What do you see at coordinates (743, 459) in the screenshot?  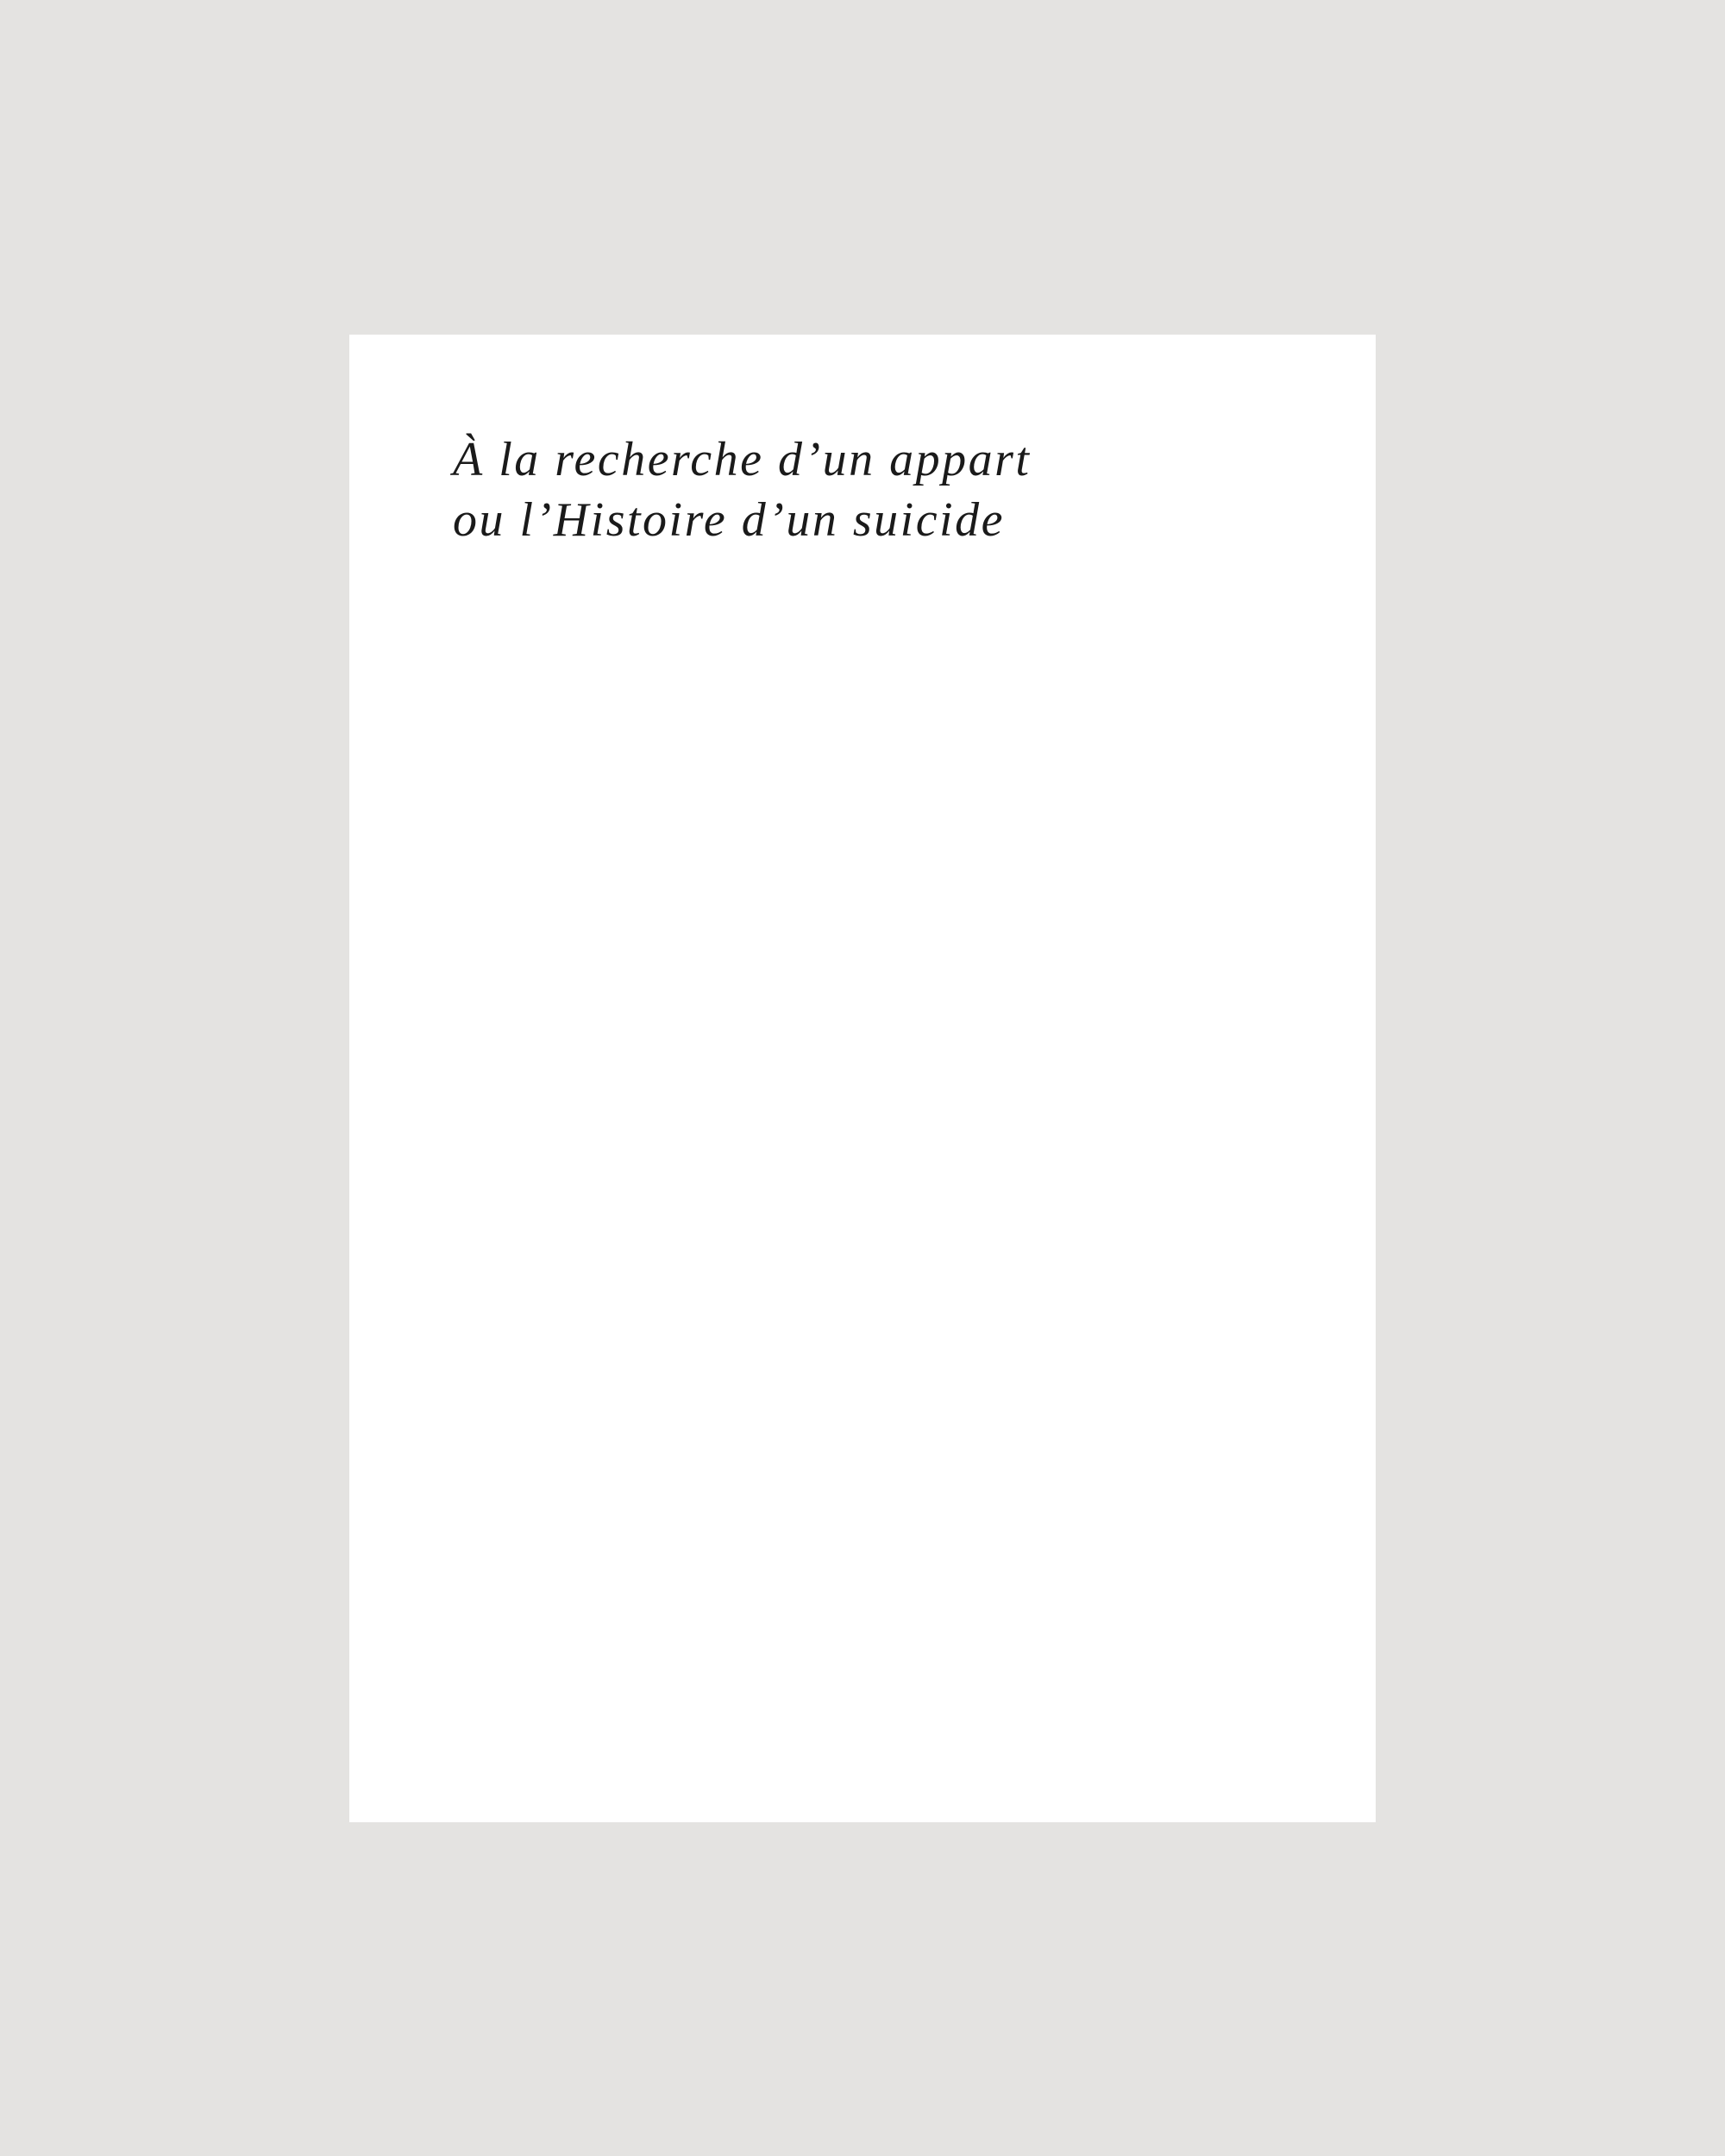 I see `title-line-1: À la recherche d’un appart` at bounding box center [743, 459].